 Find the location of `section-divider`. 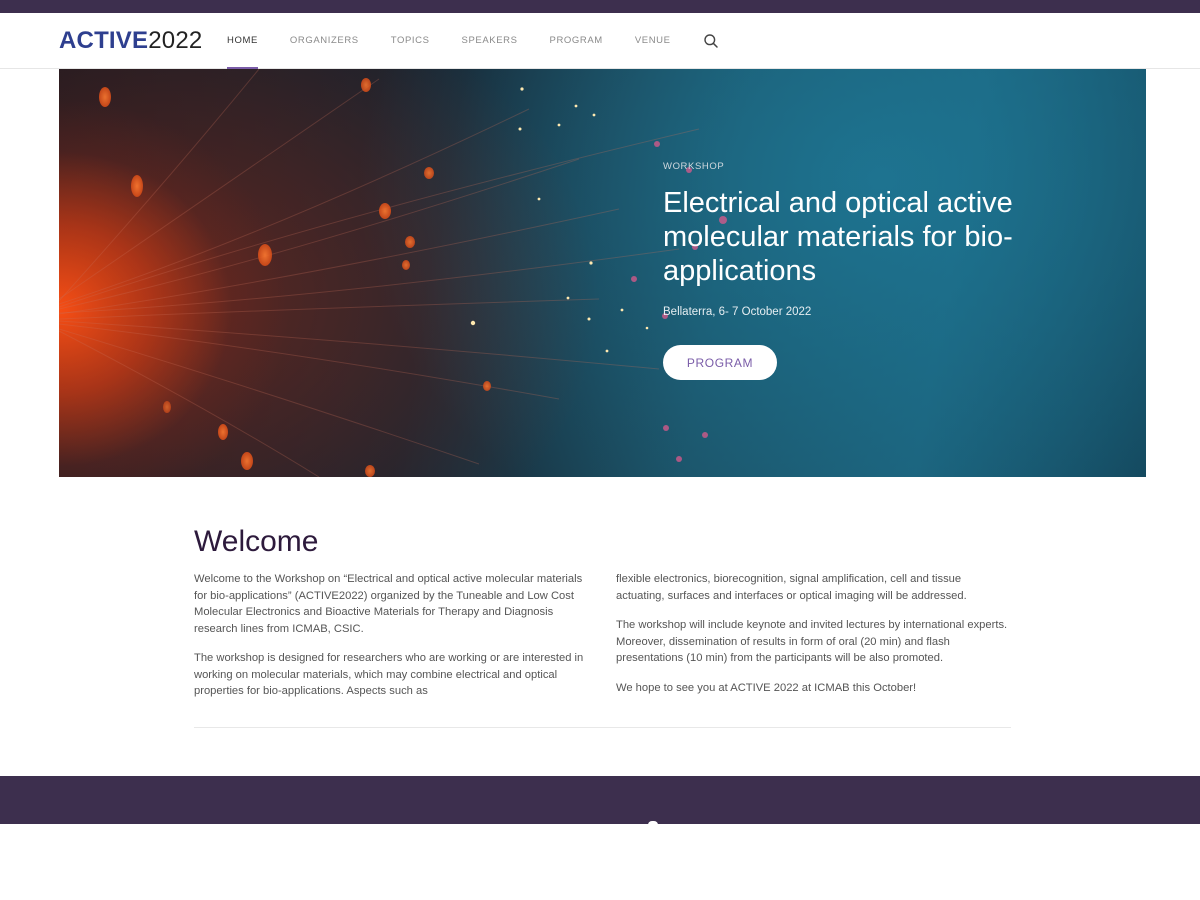

section-divider is located at coordinates (602, 727).